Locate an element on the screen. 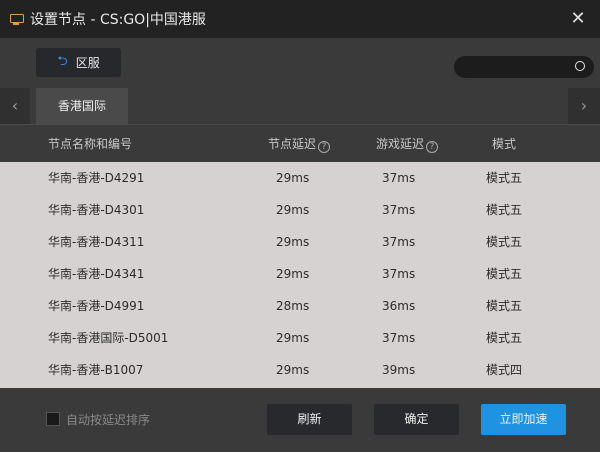 This screenshot has width=600, height=452. confirm-button: 确定 is located at coordinates (416, 419).